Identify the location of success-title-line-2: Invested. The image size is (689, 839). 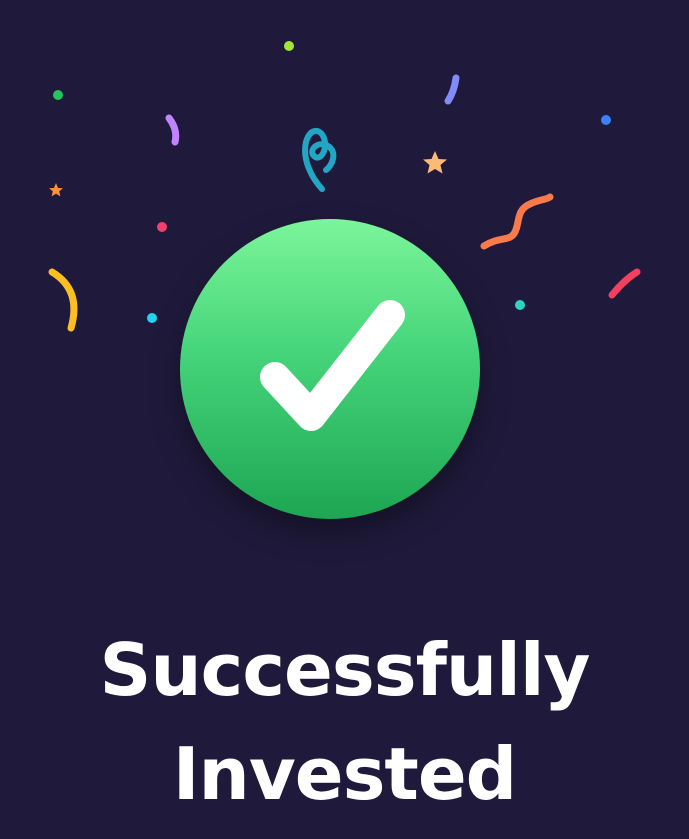
(344, 774).